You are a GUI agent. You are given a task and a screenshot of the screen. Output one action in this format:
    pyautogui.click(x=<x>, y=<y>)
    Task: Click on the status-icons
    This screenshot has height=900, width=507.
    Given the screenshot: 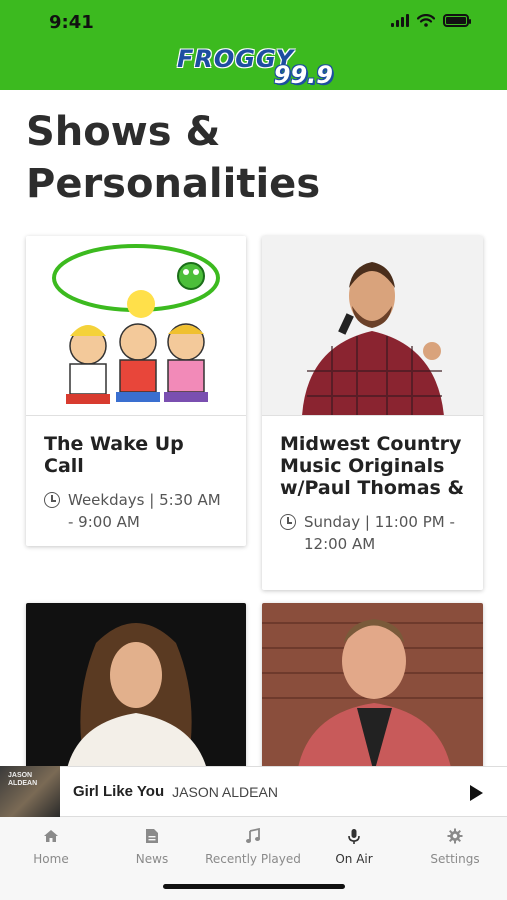 What is the action you would take?
    pyautogui.click(x=431, y=20)
    